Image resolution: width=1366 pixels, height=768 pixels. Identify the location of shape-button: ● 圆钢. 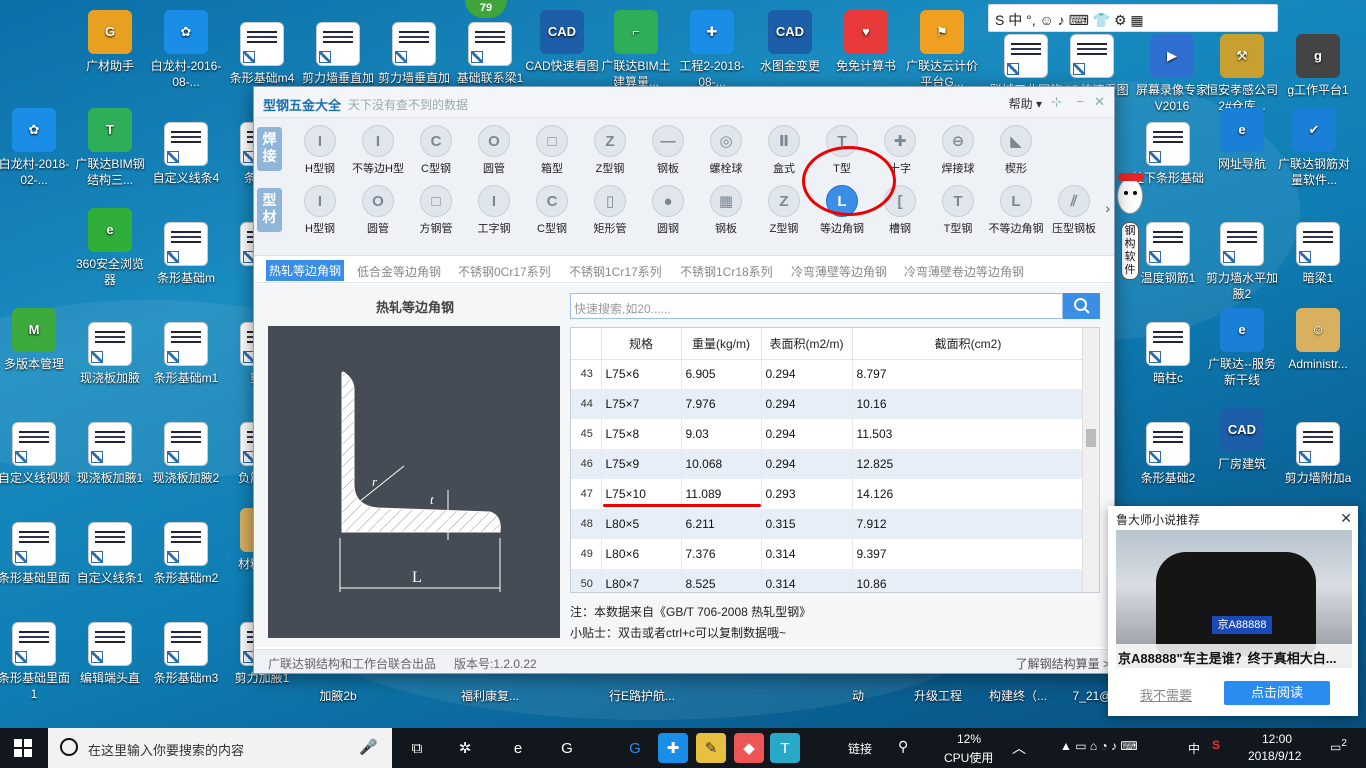
(668, 210).